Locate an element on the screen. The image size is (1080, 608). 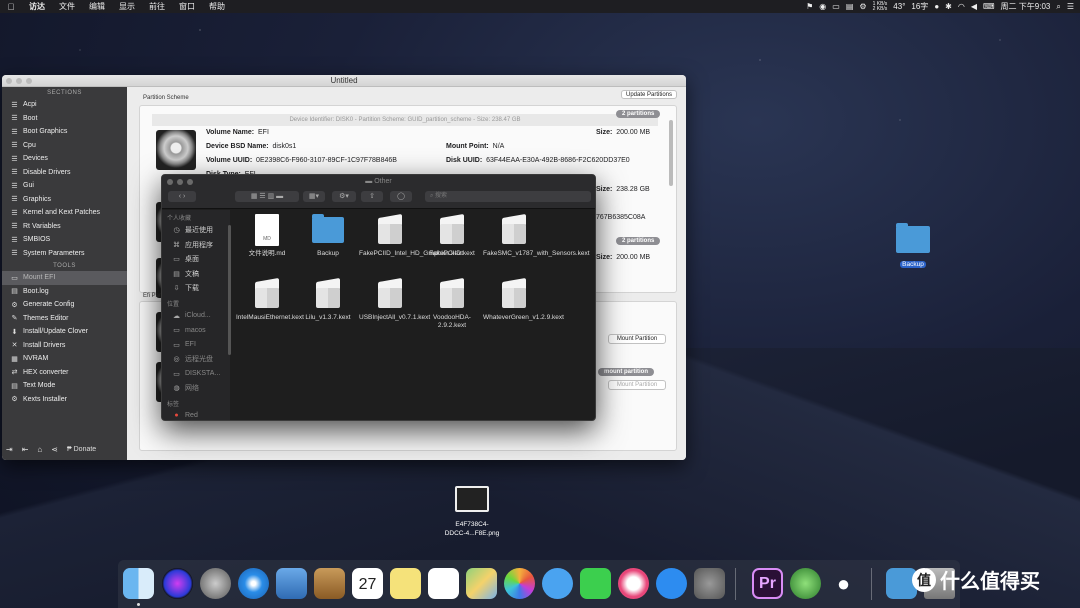
kext-item: WhateverGreen_v1.2.9.kext is located at coordinates (523, 299).